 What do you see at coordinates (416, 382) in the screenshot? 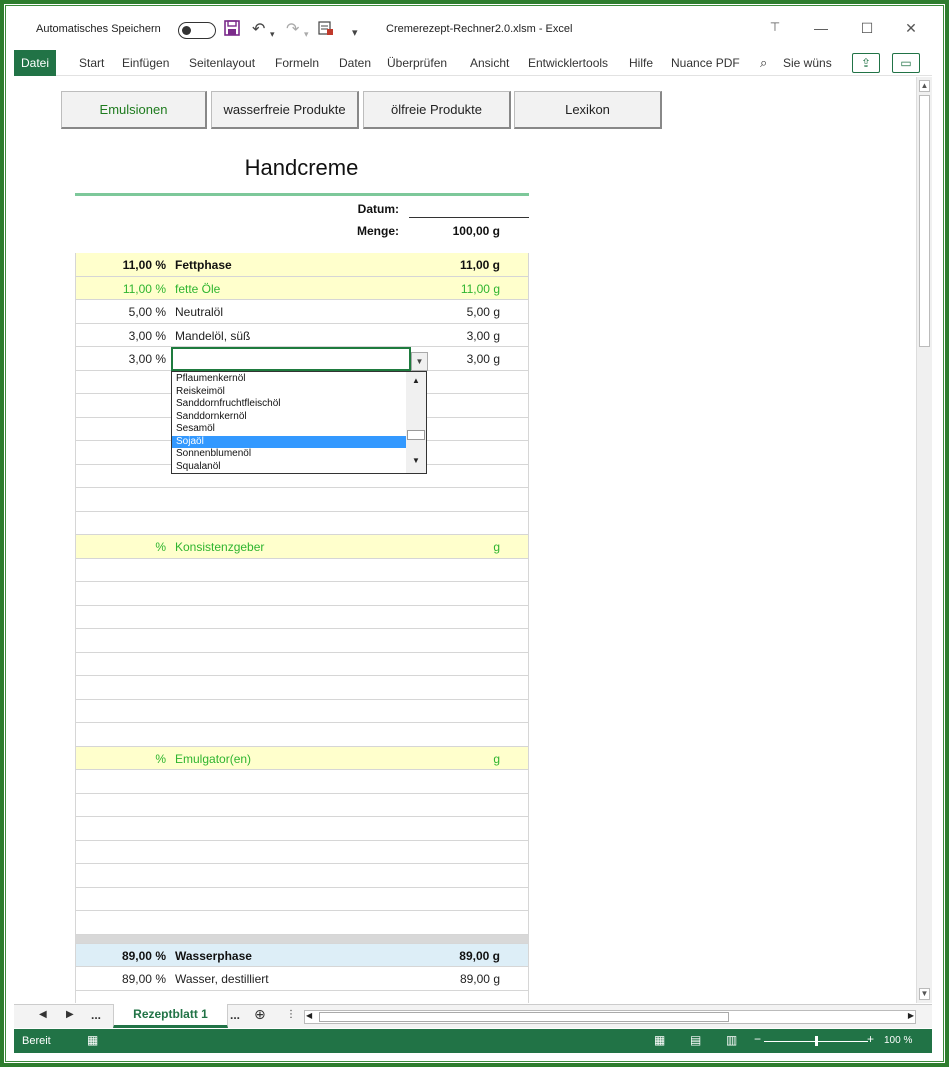
I see `dropdown-scroll-up-icon: ▲` at bounding box center [416, 382].